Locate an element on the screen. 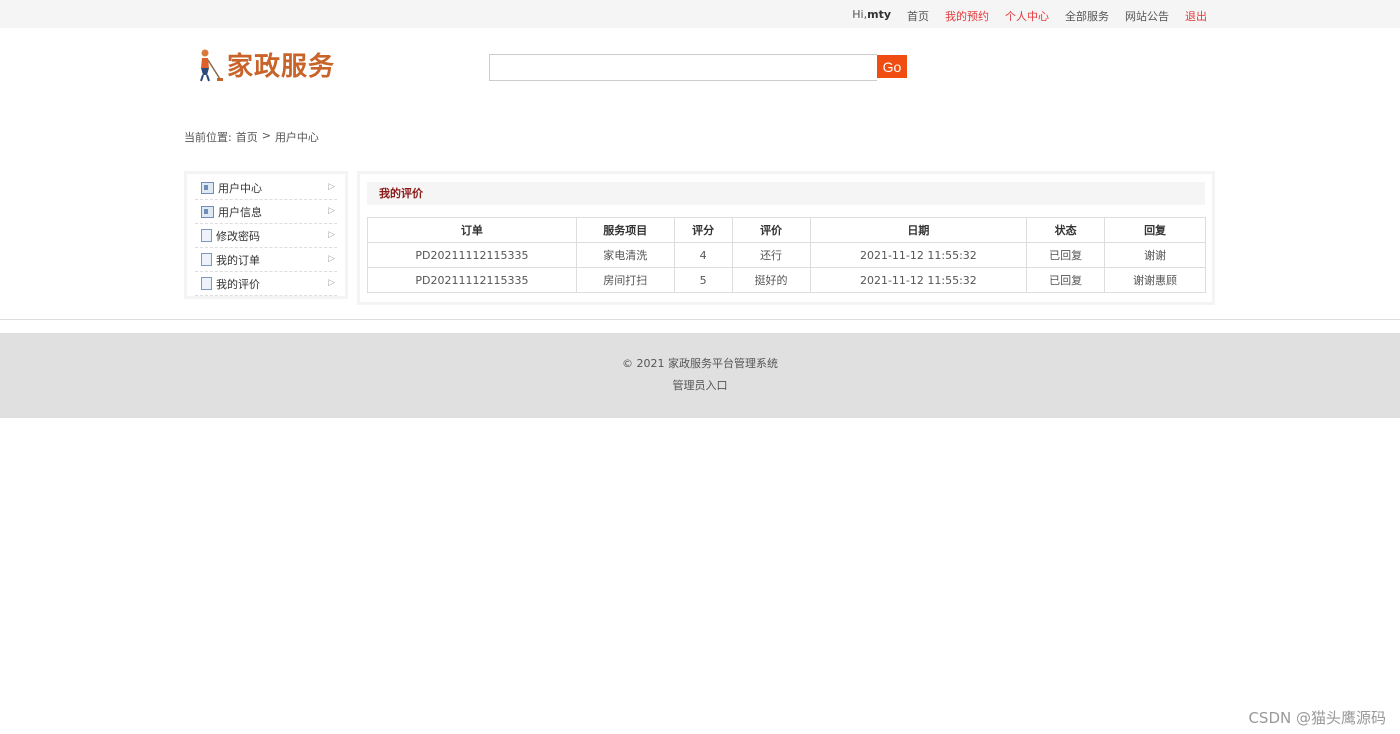 The height and width of the screenshot is (734, 1400). sidebar-item-label: 用户中心 is located at coordinates (240, 188).